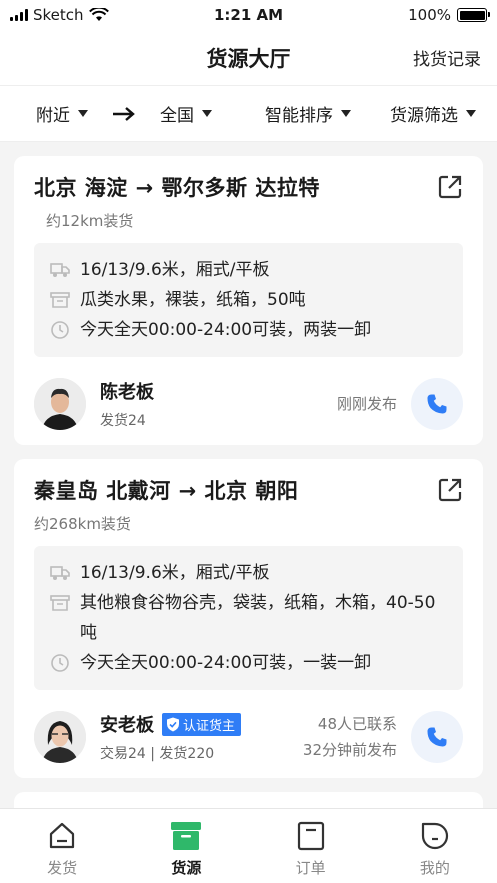  What do you see at coordinates (258, 618) in the screenshot?
I see `cargo-description: 其他粮食谷物谷壳，袋装，纸箱，木箱，40-50吨` at bounding box center [258, 618].